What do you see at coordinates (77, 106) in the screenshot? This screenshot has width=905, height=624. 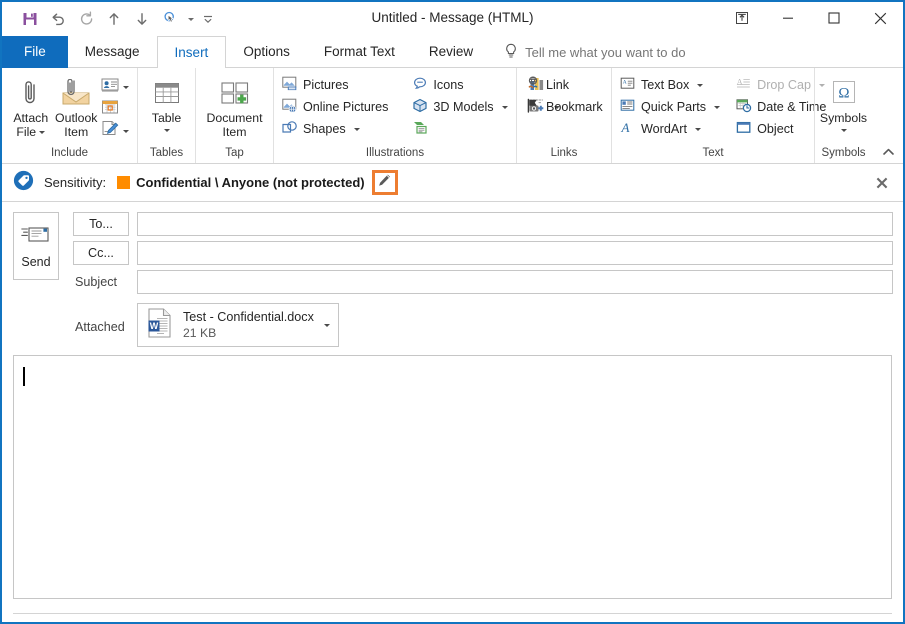 I see `outlook-item-button: Outlook Item` at bounding box center [77, 106].